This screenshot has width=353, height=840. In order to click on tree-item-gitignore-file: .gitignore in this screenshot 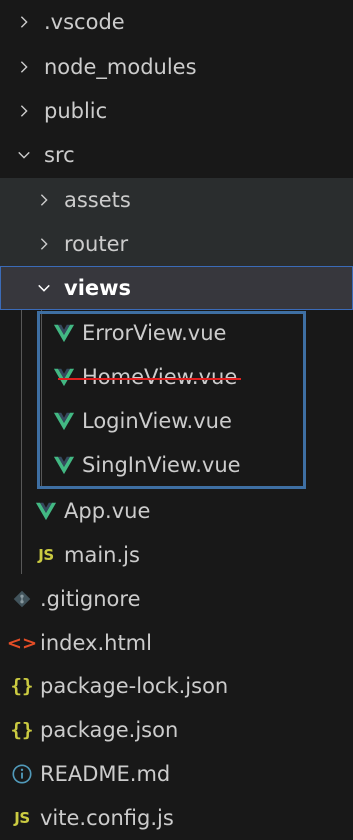, I will do `click(176, 599)`.